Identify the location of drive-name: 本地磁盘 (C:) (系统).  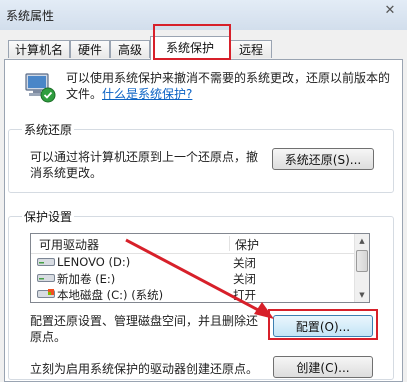
(110, 295).